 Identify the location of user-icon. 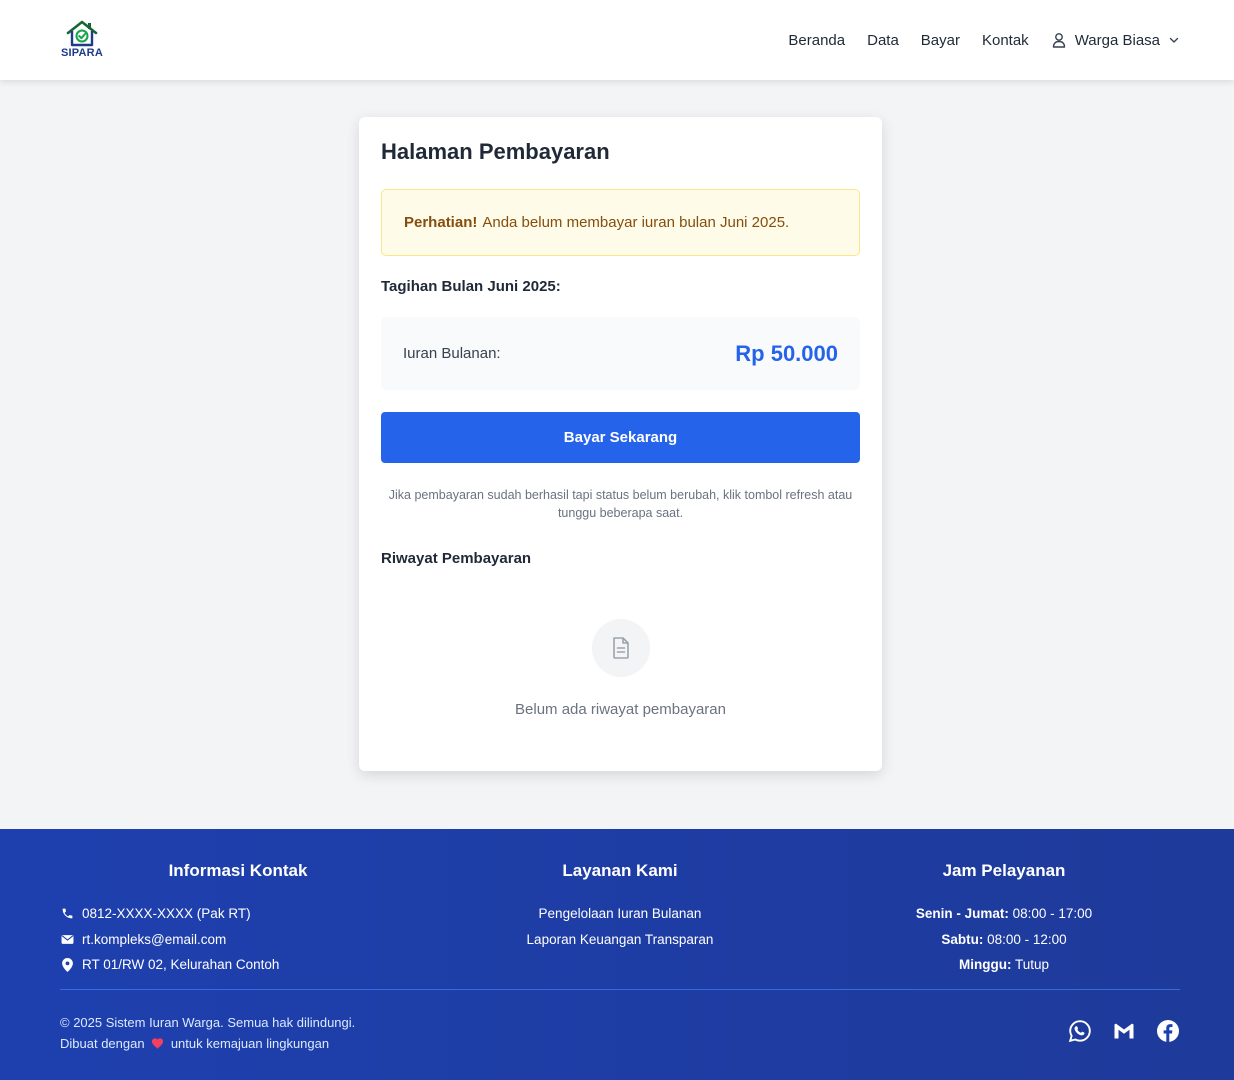
(1058, 40).